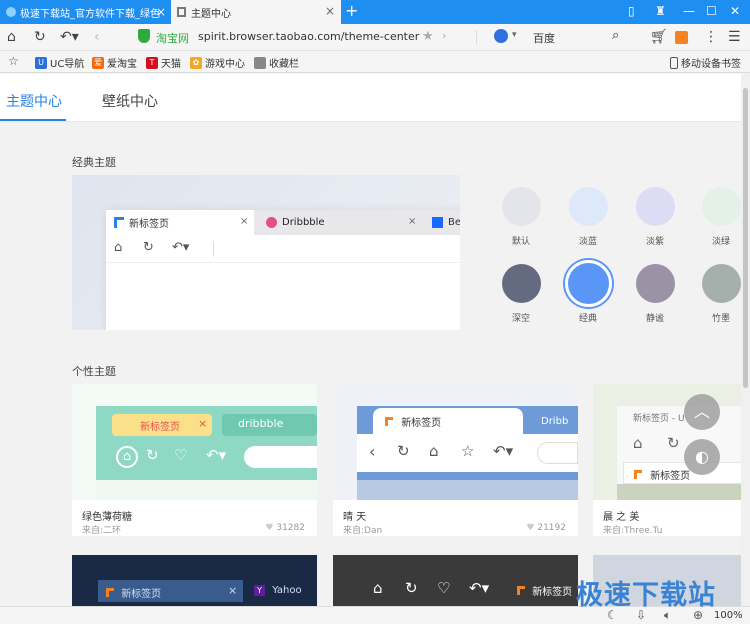  Describe the element at coordinates (290, 528) in the screenshot. I see `likes-count: 31282` at that location.